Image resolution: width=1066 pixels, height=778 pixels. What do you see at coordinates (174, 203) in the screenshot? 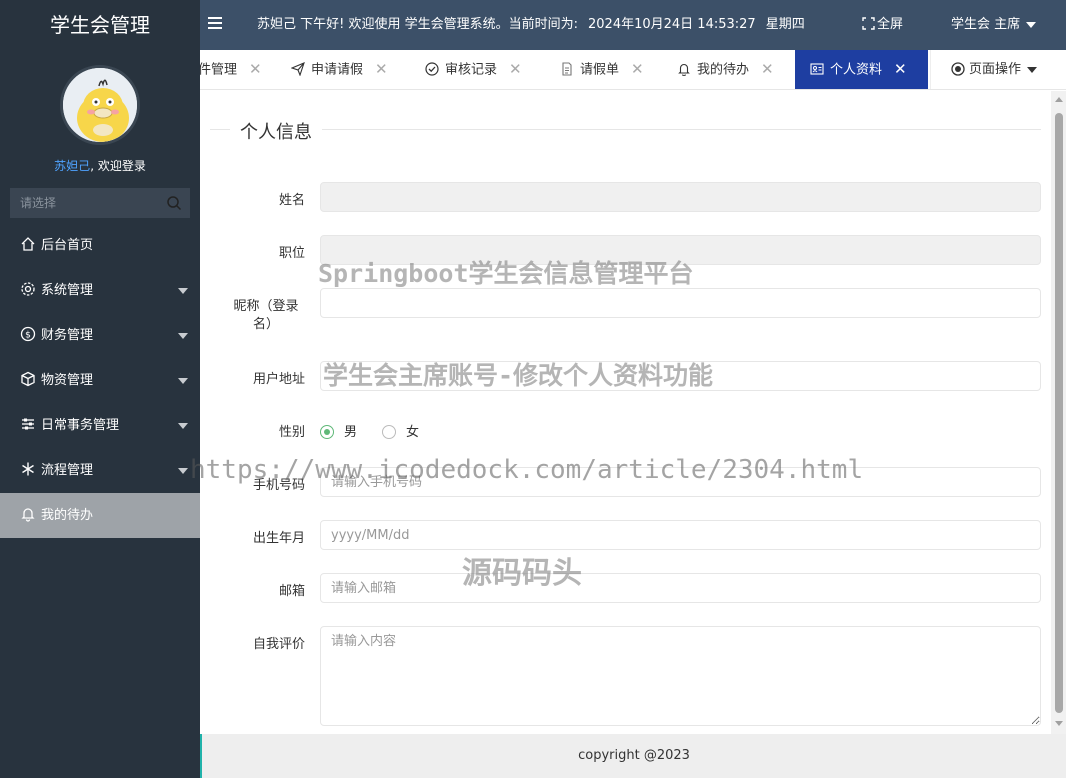
I see `search-icon` at bounding box center [174, 203].